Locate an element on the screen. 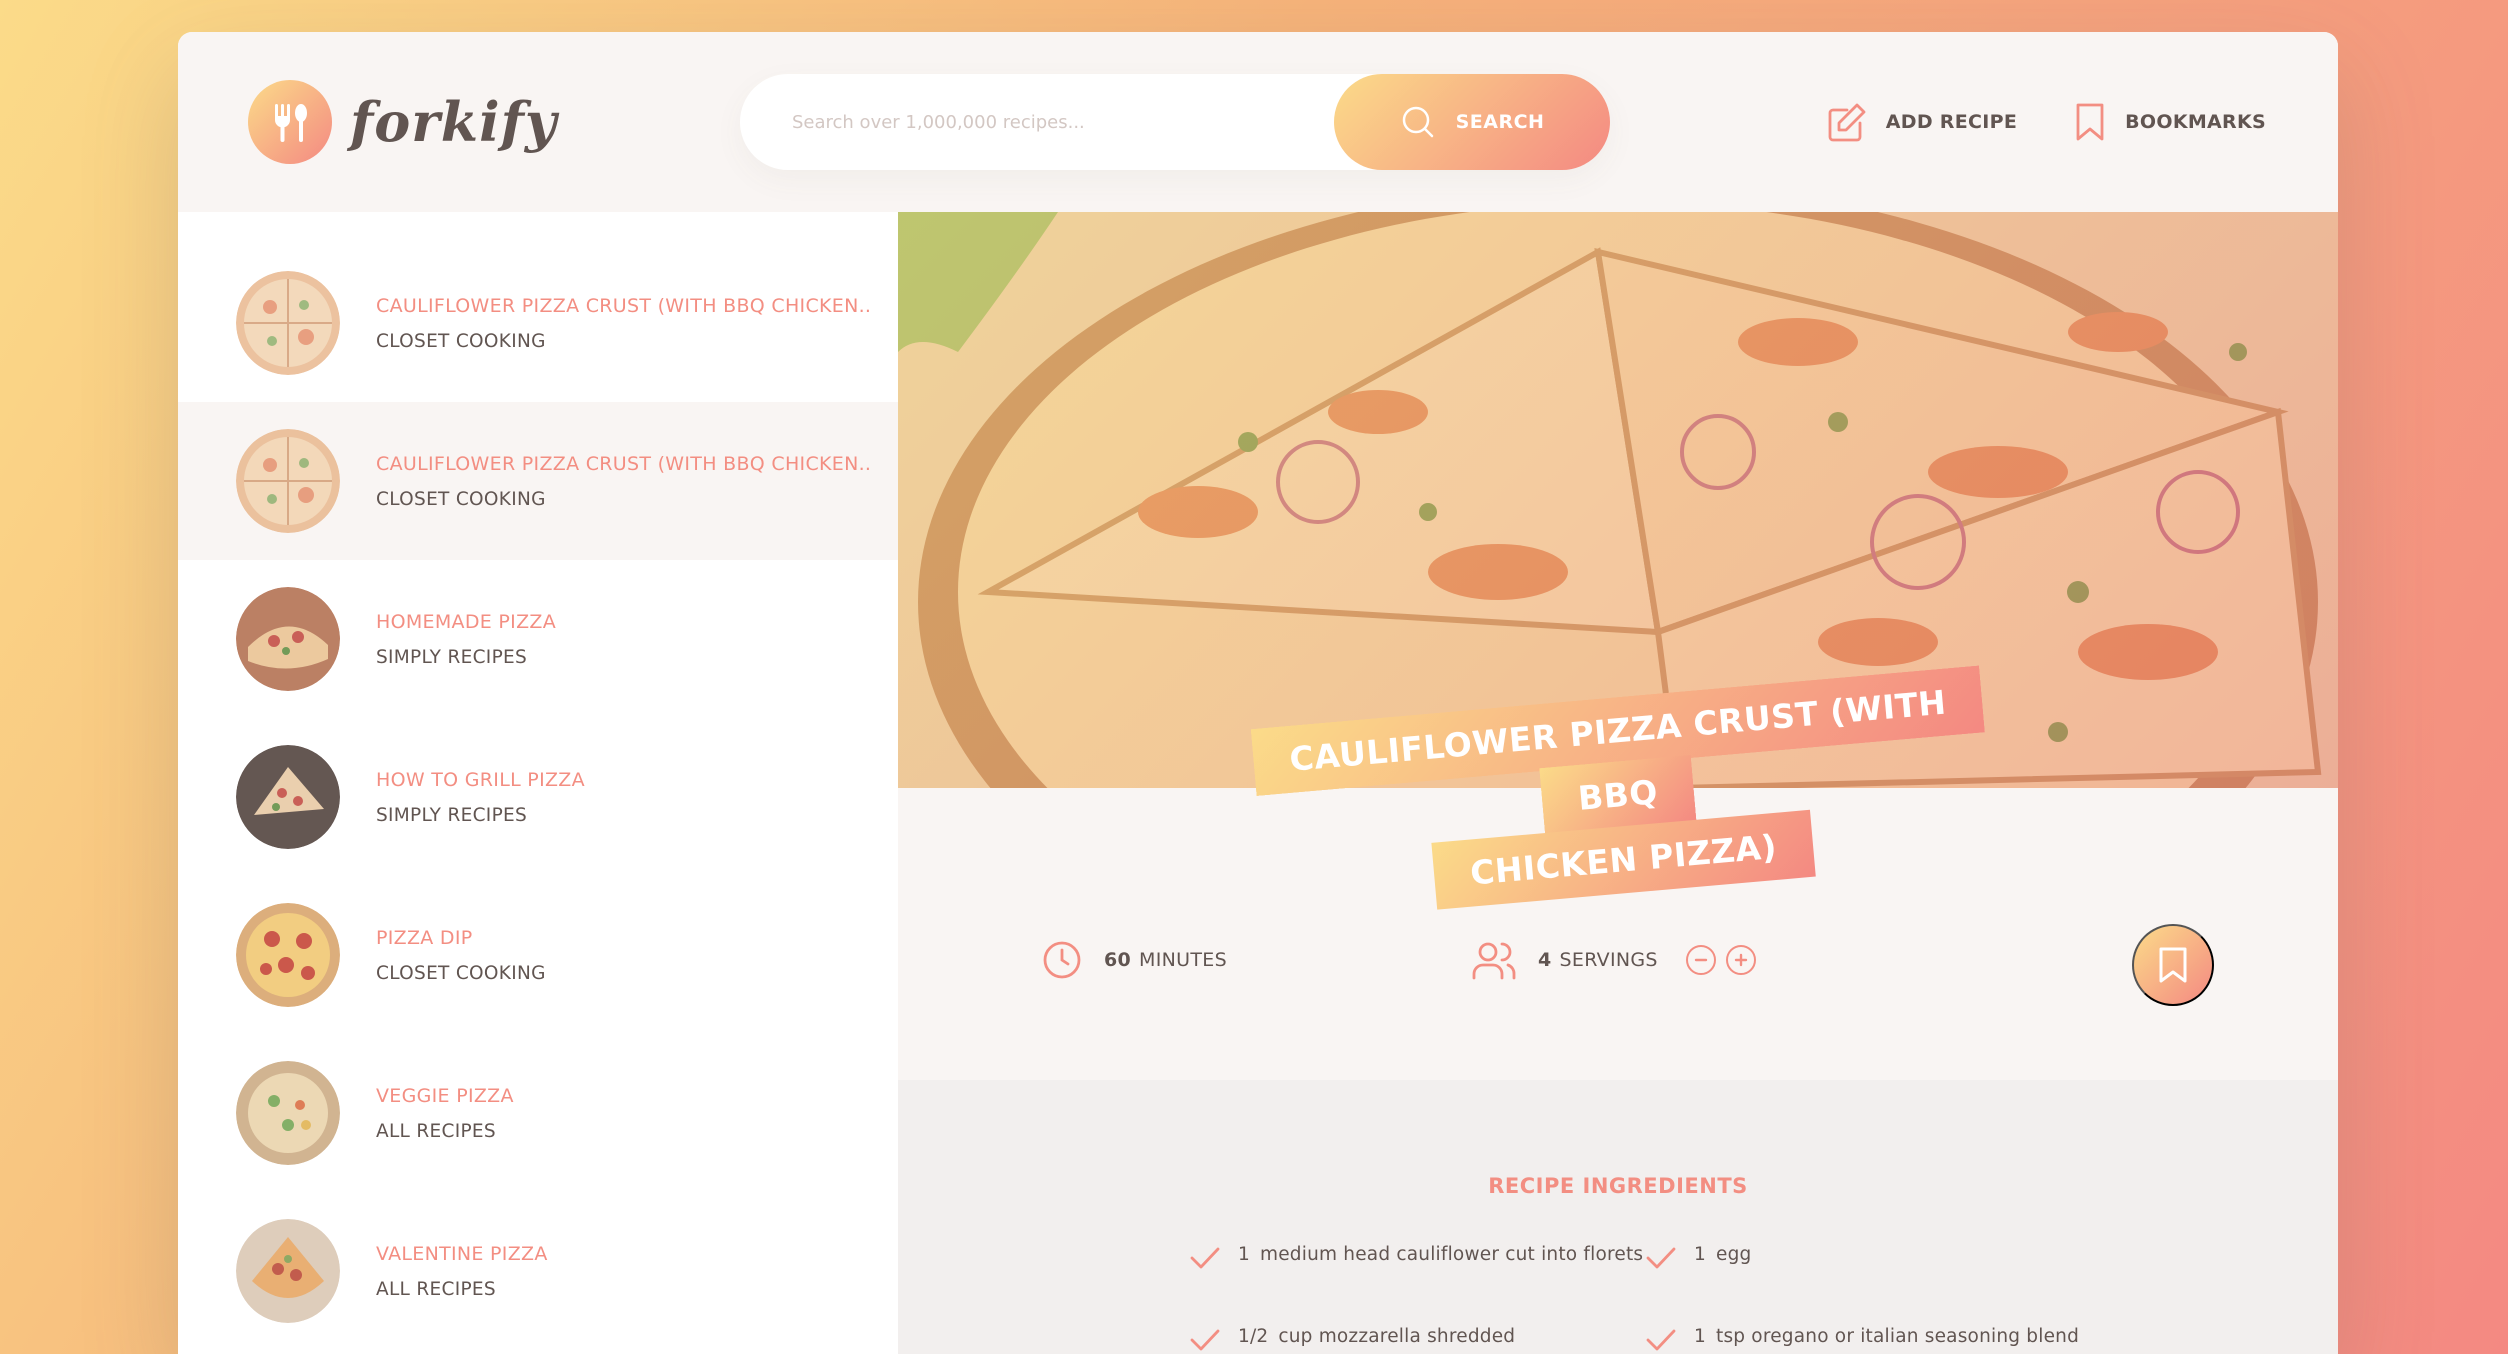 The width and height of the screenshot is (2508, 1354). bookmarks-label: BOOKMARKS is located at coordinates (2195, 122).